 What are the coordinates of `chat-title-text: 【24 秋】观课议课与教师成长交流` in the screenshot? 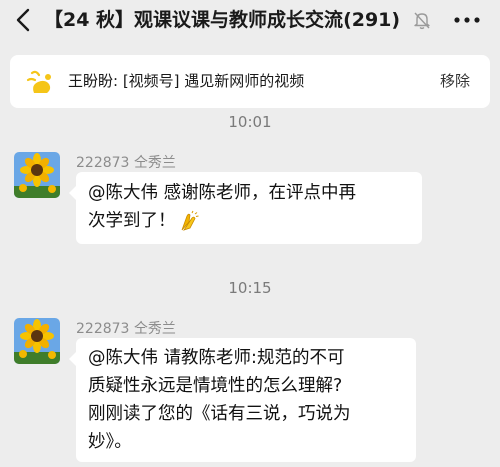 It's located at (194, 20).